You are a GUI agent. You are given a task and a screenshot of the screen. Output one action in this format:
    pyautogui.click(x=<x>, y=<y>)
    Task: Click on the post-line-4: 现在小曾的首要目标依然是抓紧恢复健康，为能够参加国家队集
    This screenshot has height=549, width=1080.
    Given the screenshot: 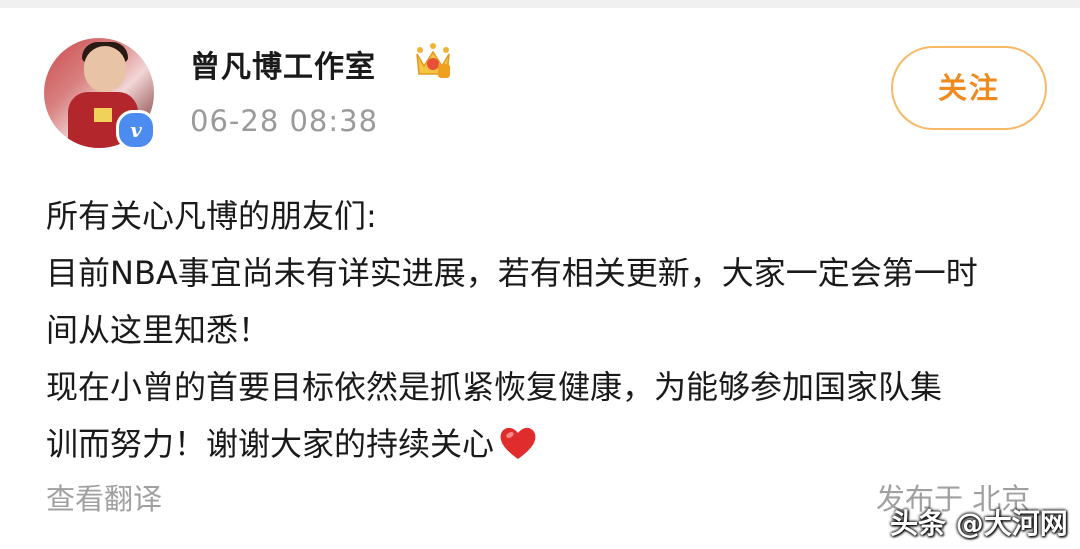 What is the action you would take?
    pyautogui.click(x=494, y=387)
    